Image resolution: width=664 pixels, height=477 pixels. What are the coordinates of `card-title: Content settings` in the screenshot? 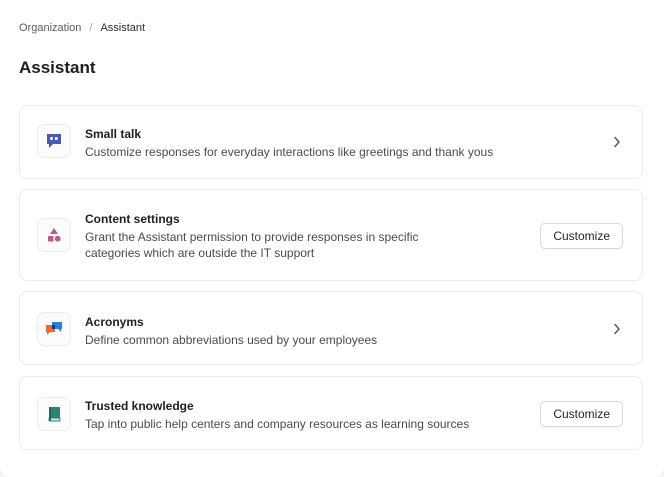 It's located at (132, 219).